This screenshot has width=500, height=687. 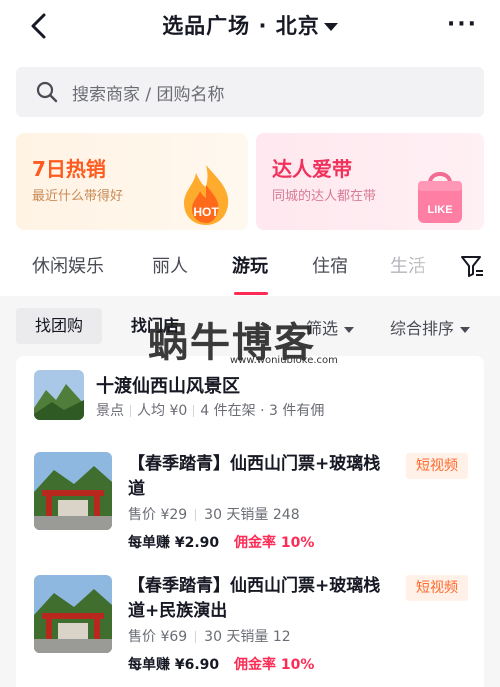 What do you see at coordinates (312, 169) in the screenshot?
I see `banner-title: 达人爱带` at bounding box center [312, 169].